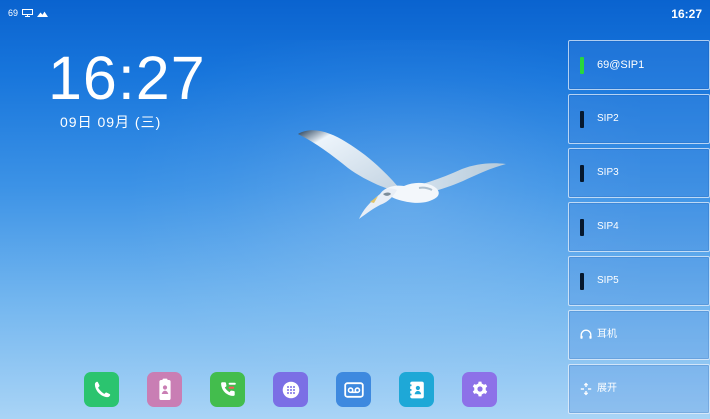 The height and width of the screenshot is (419, 710). What do you see at coordinates (355, 13) in the screenshot?
I see `status-bar: 69 16:27` at bounding box center [355, 13].